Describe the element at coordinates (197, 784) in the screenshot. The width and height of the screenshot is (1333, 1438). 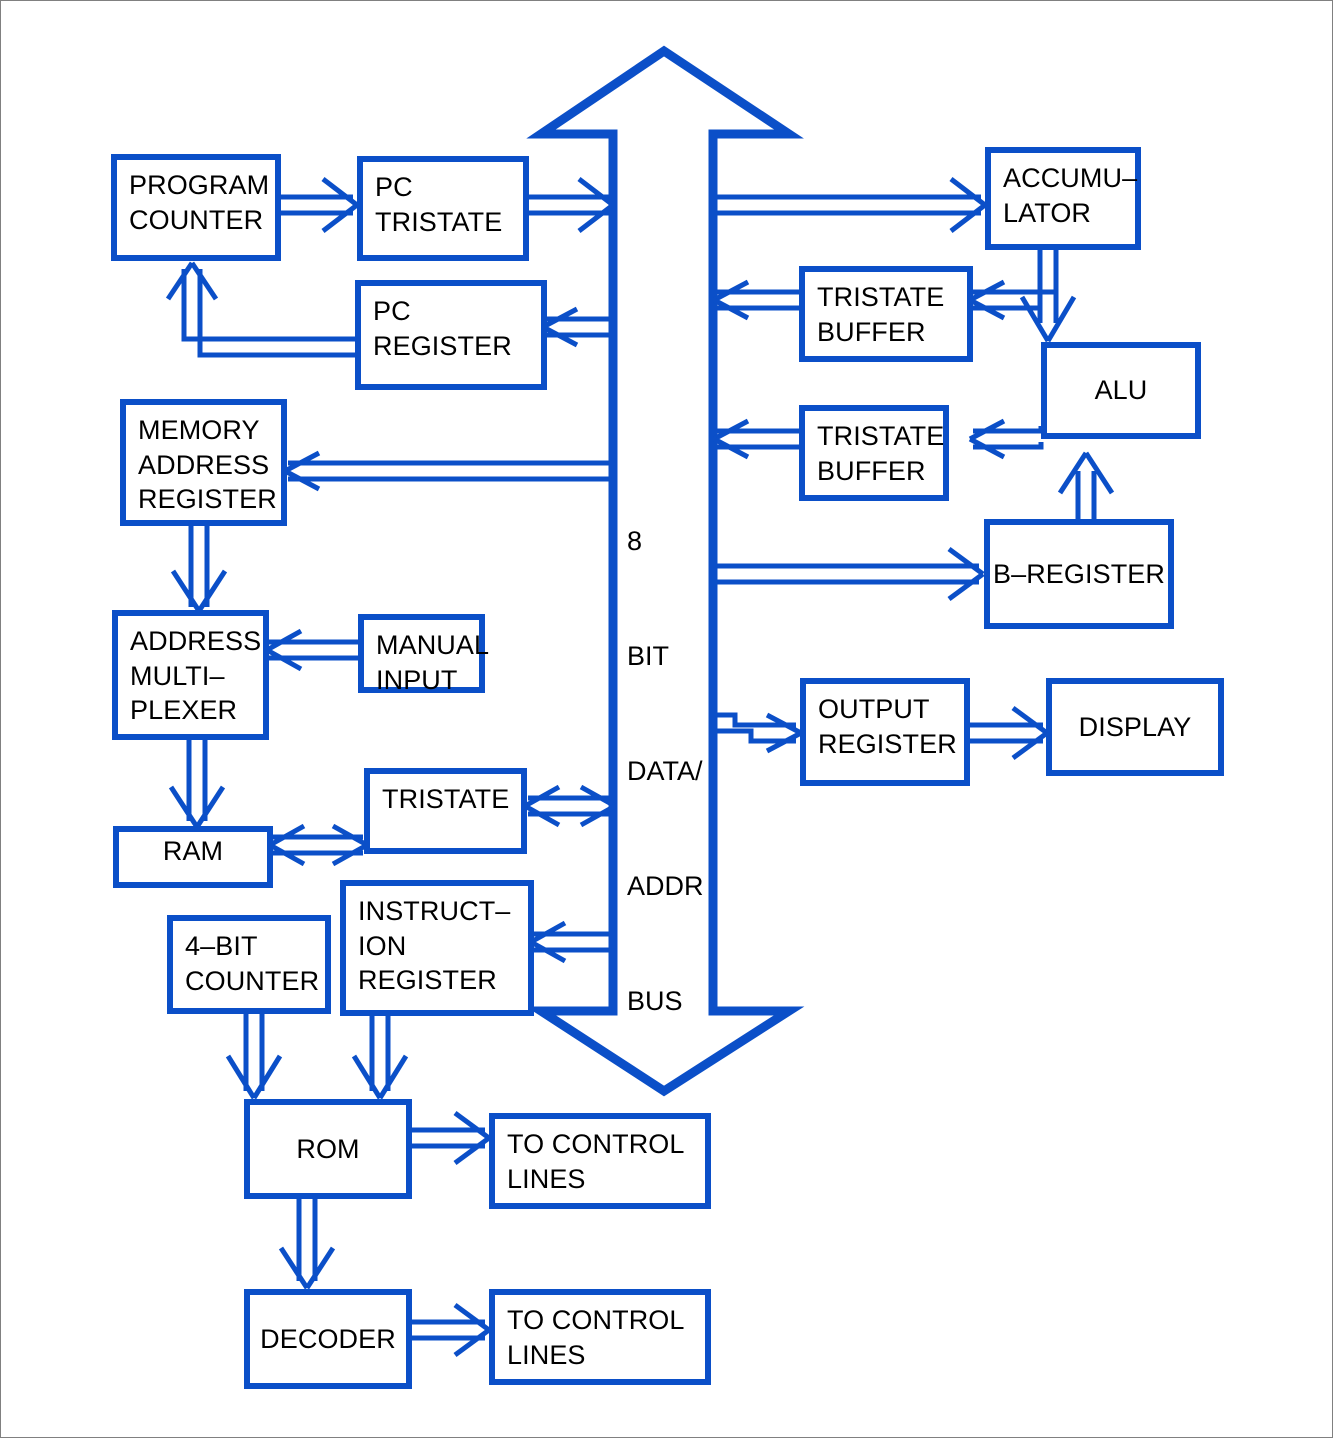
I see `arrow-address-multiplexer-to-ram` at that location.